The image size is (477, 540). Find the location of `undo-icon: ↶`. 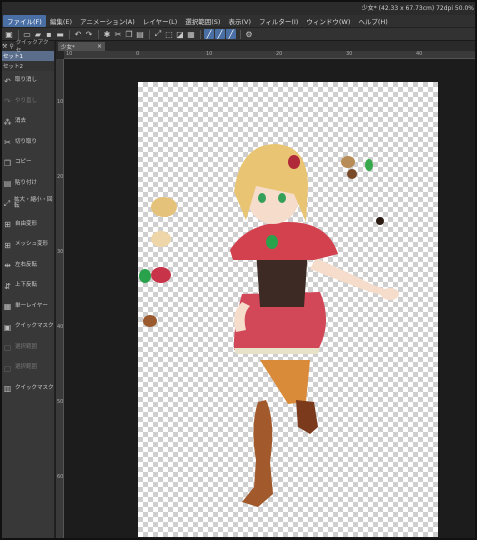

undo-icon: ↶ is located at coordinates (78, 34).